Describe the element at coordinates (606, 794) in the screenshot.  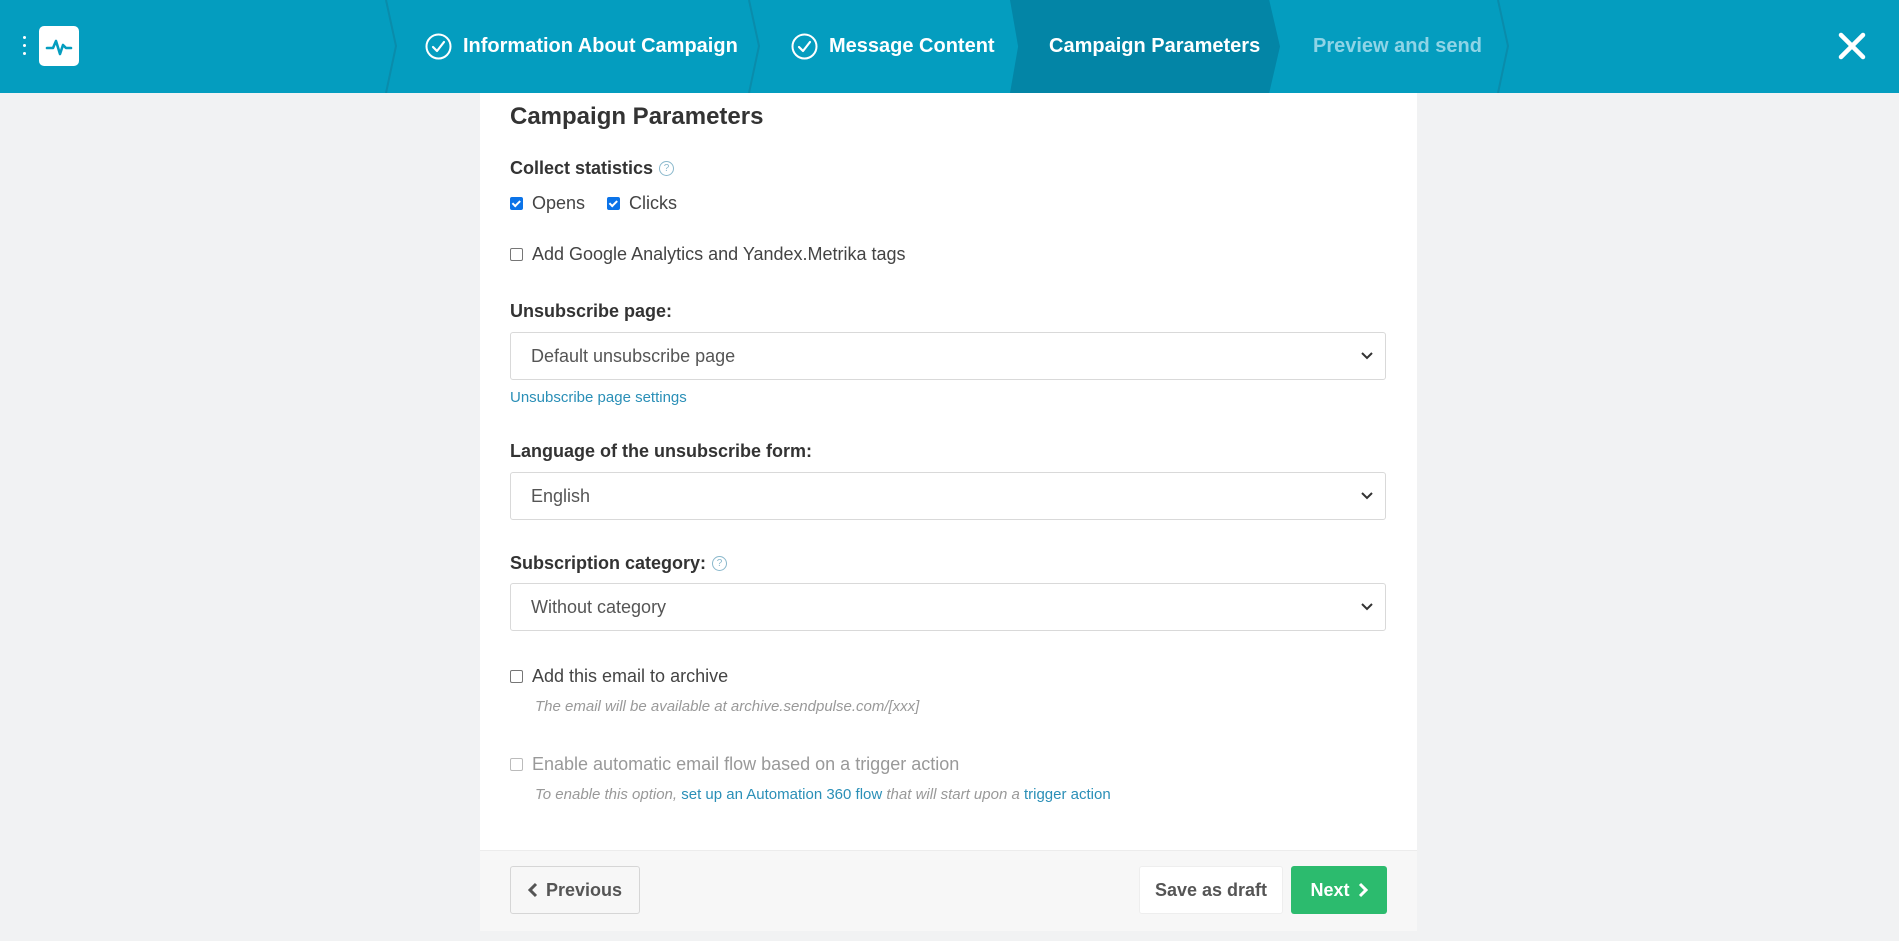
I see `hint-text: To enable this option,` at that location.